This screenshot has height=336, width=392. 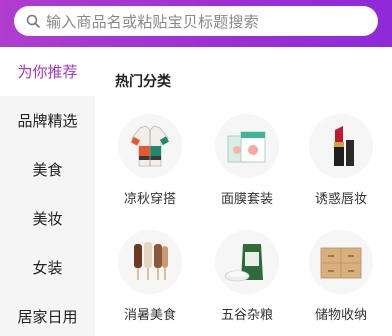 I want to click on popsicle-icon, so click(x=150, y=262).